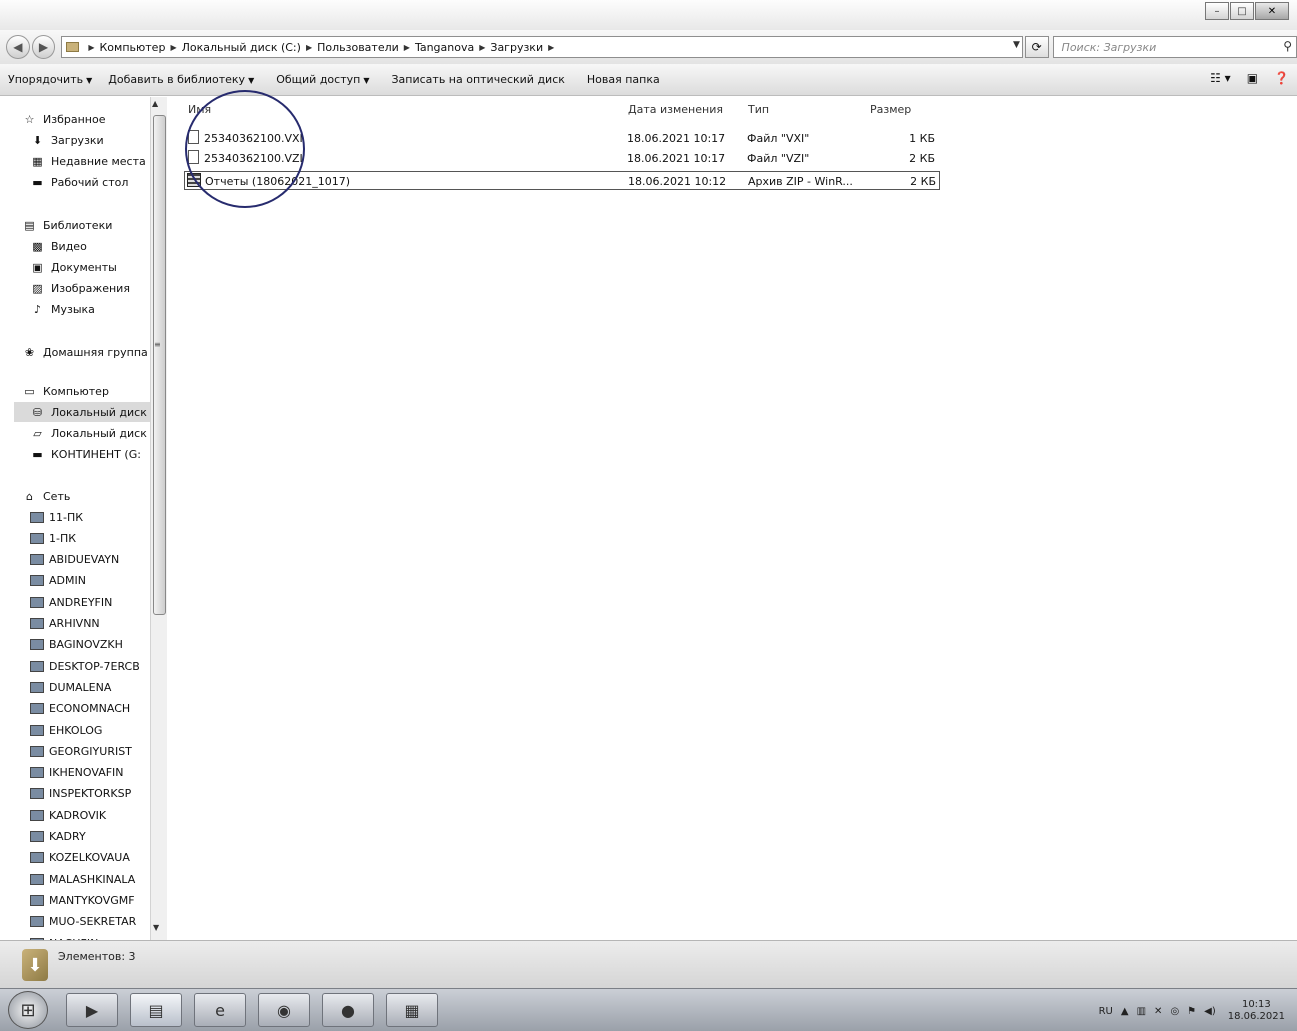 This screenshot has width=1297, height=1031. What do you see at coordinates (1217, 11) in the screenshot?
I see `minimize-button: –` at bounding box center [1217, 11].